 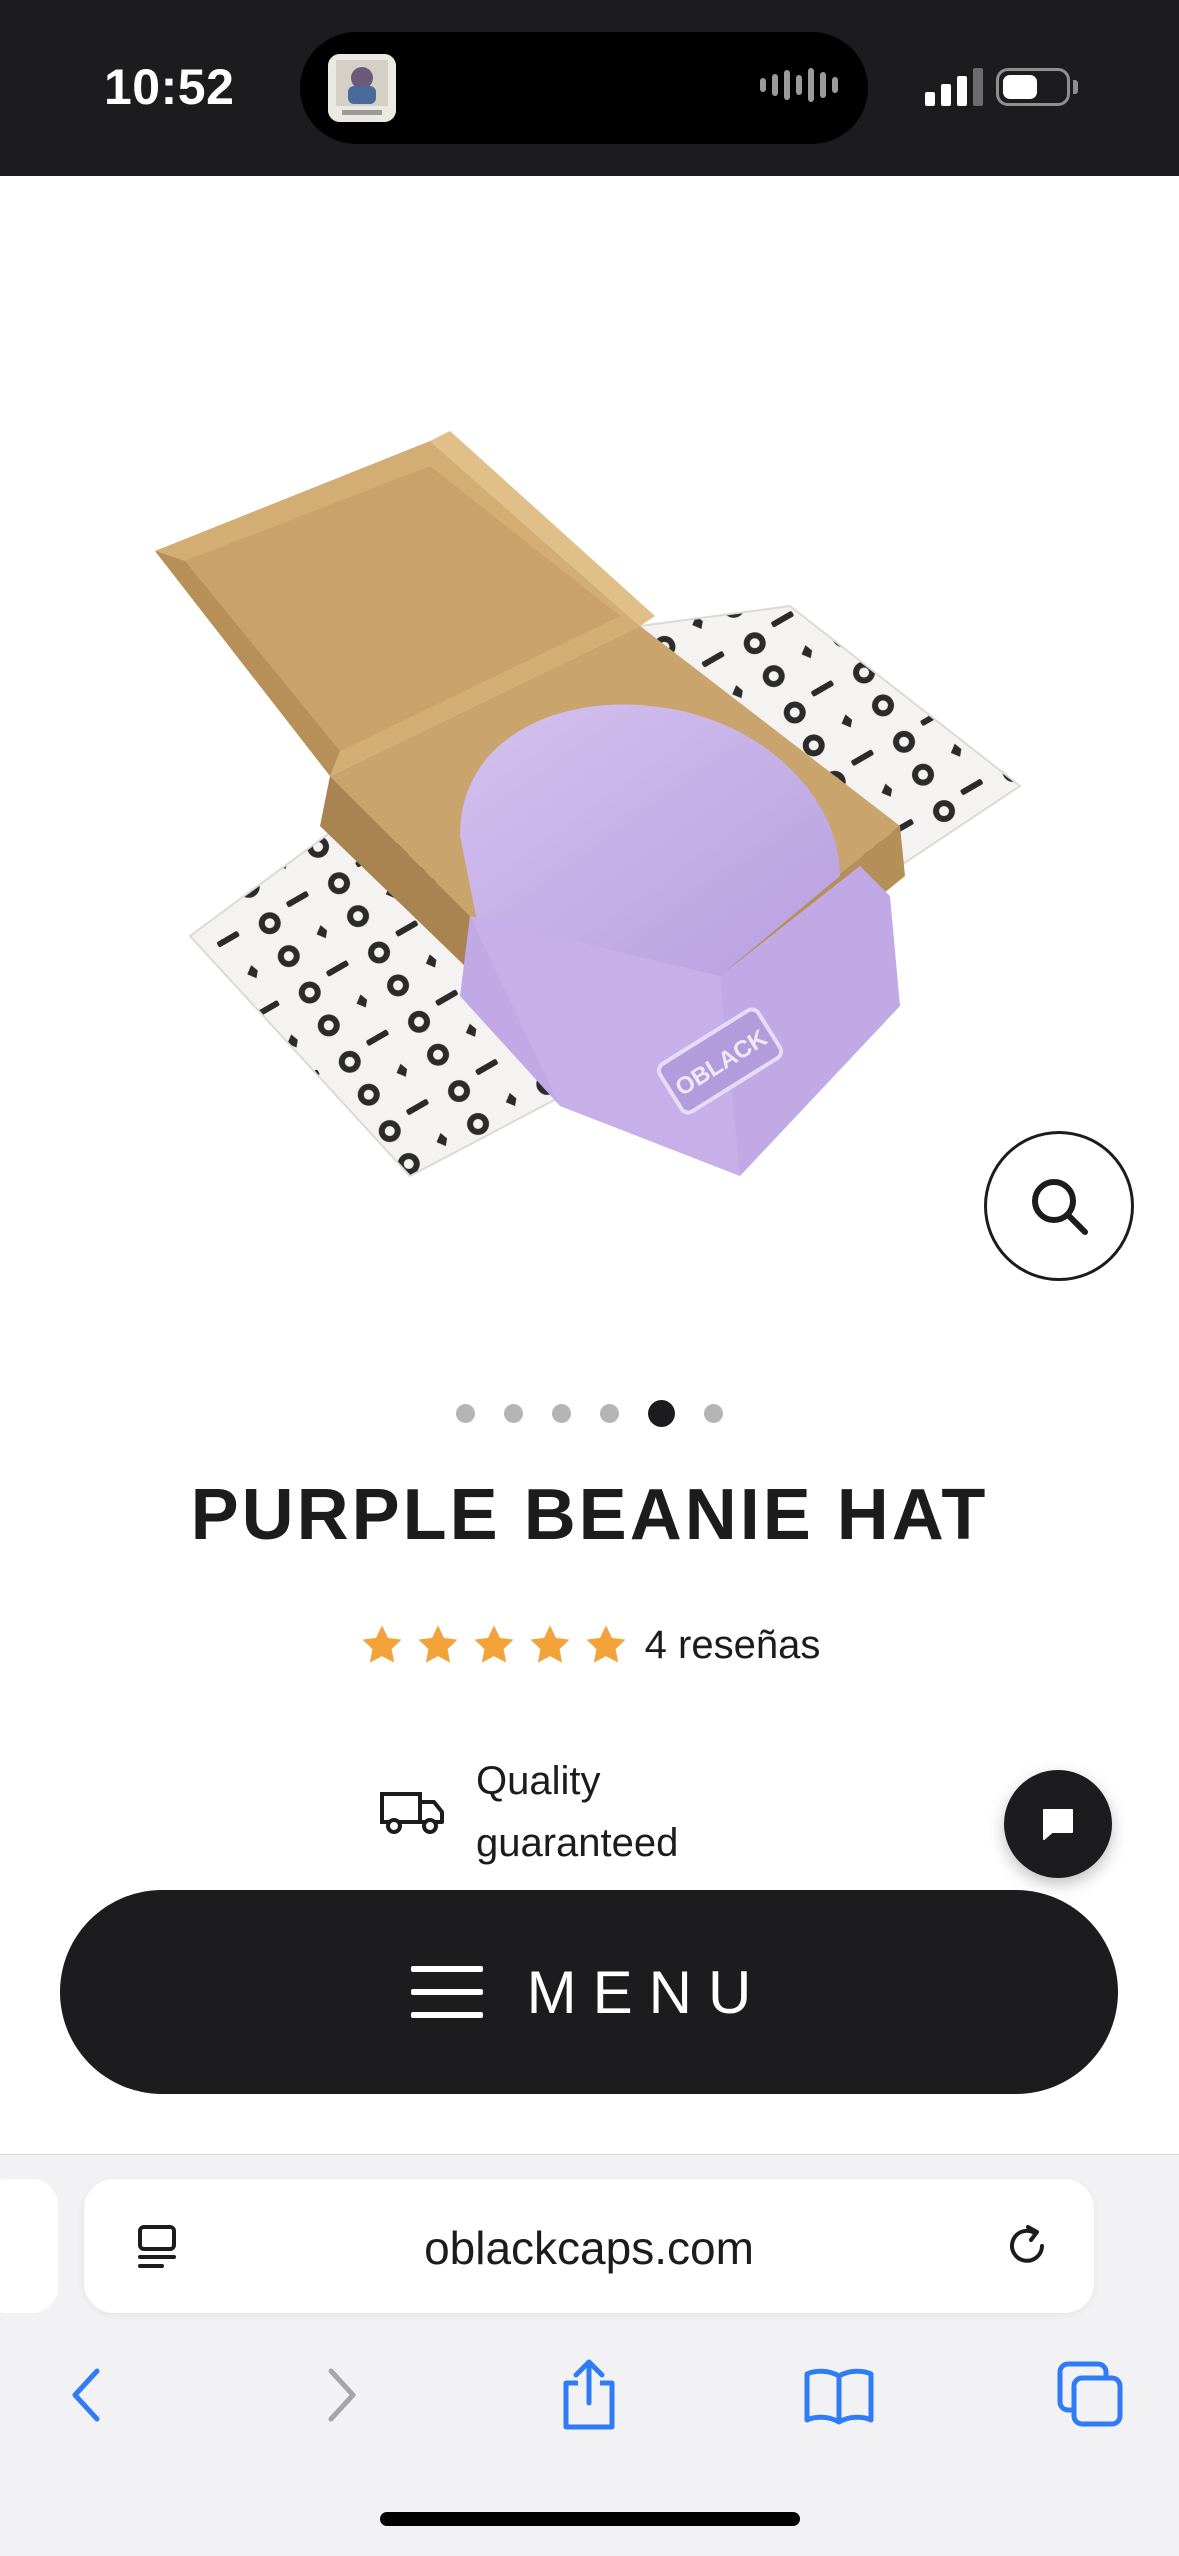 I want to click on search-icon, so click(x=1060, y=1207).